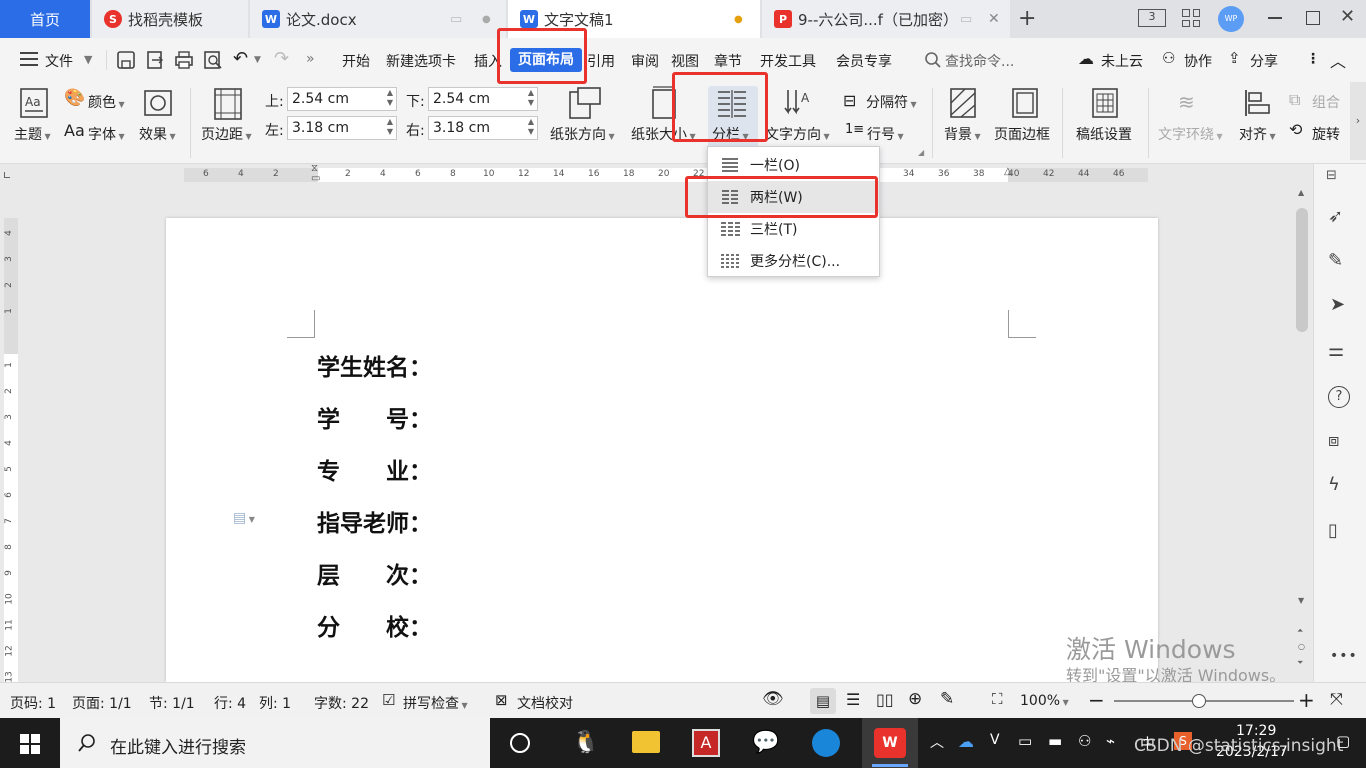  Describe the element at coordinates (1152, 18) in the screenshot. I see `layout-3-icon: 3` at that location.